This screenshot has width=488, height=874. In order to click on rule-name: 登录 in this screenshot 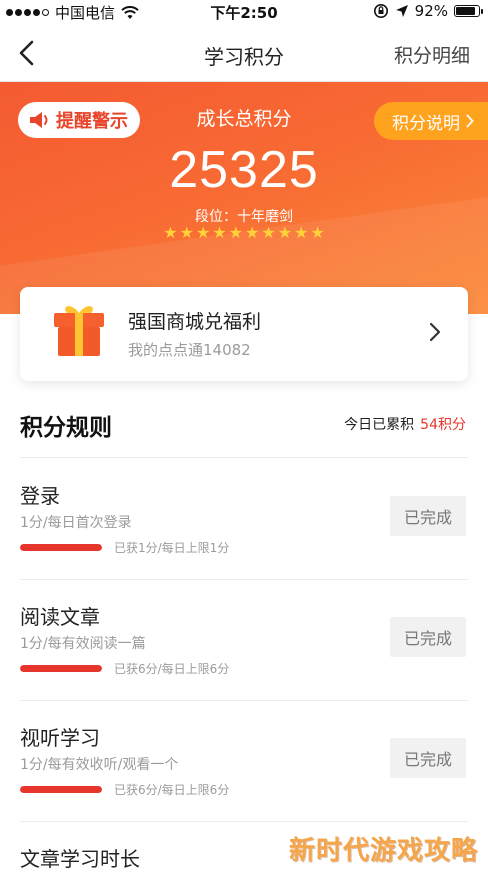, I will do `click(40, 496)`.